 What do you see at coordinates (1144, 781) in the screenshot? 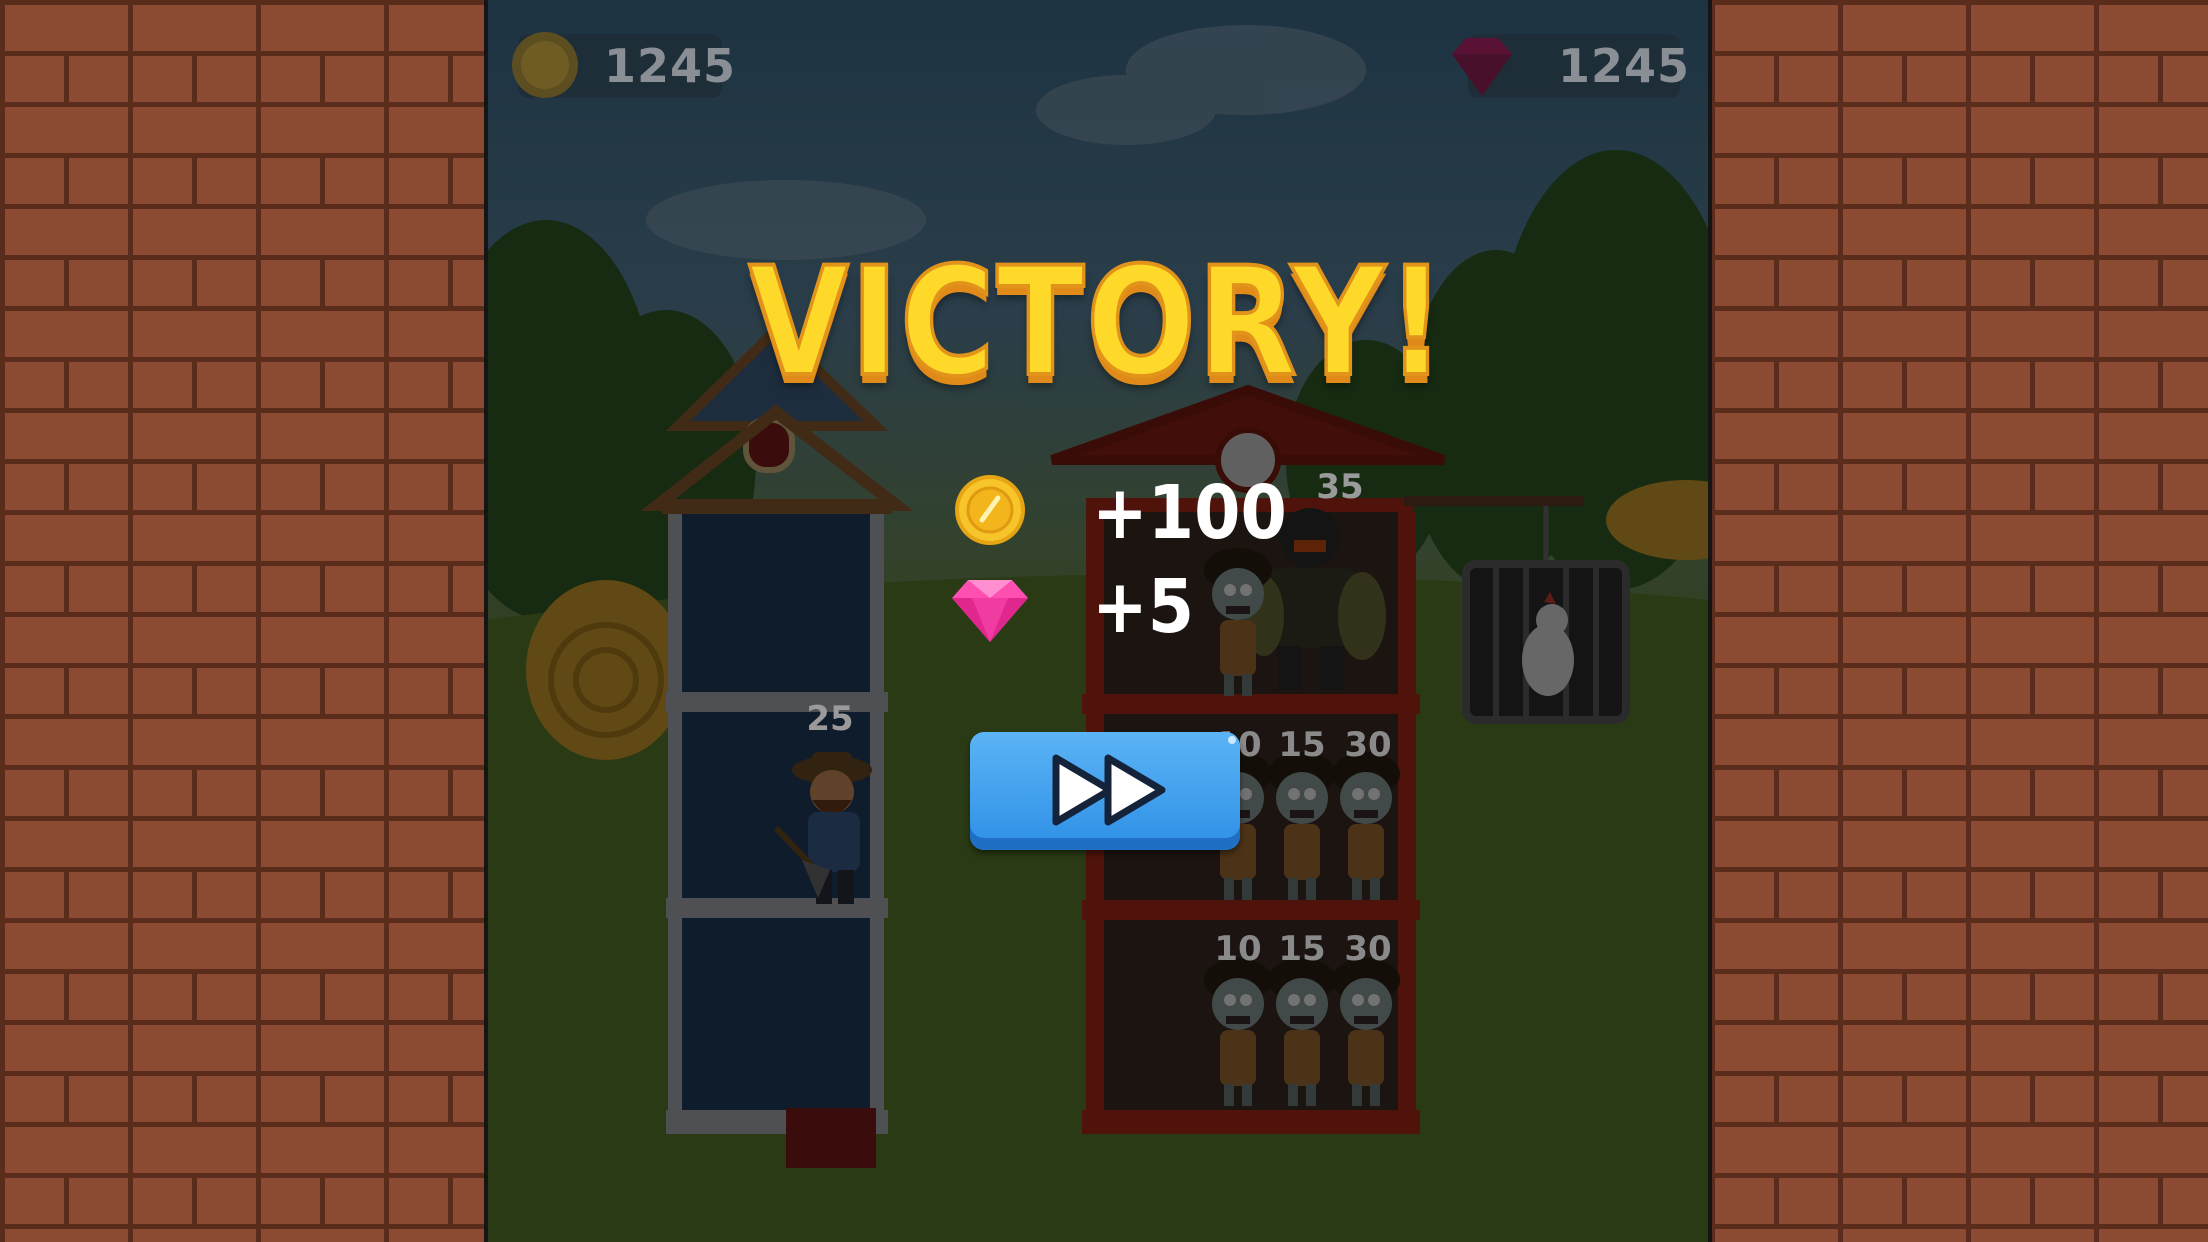
I see `fast-forward-icon` at bounding box center [1144, 781].